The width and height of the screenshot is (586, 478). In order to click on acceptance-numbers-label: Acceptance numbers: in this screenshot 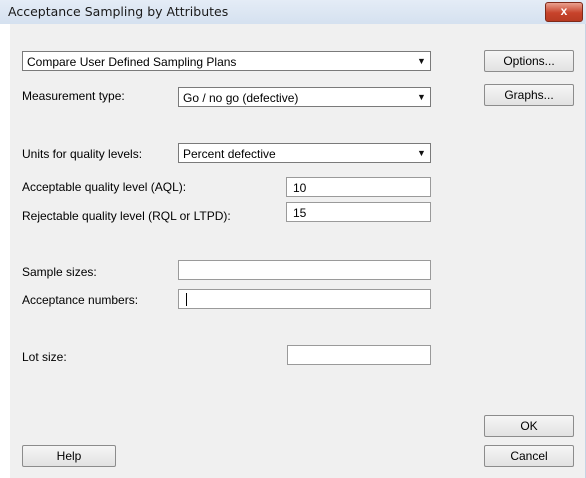, I will do `click(80, 300)`.